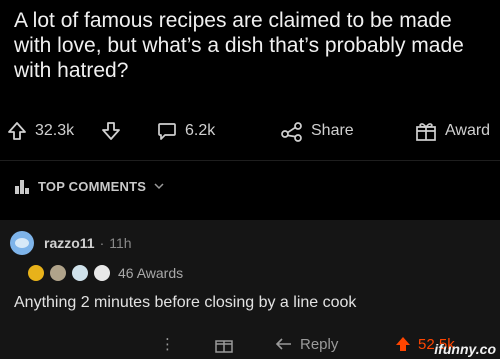  Describe the element at coordinates (283, 344) in the screenshot. I see `reply-arrow-icon` at that location.